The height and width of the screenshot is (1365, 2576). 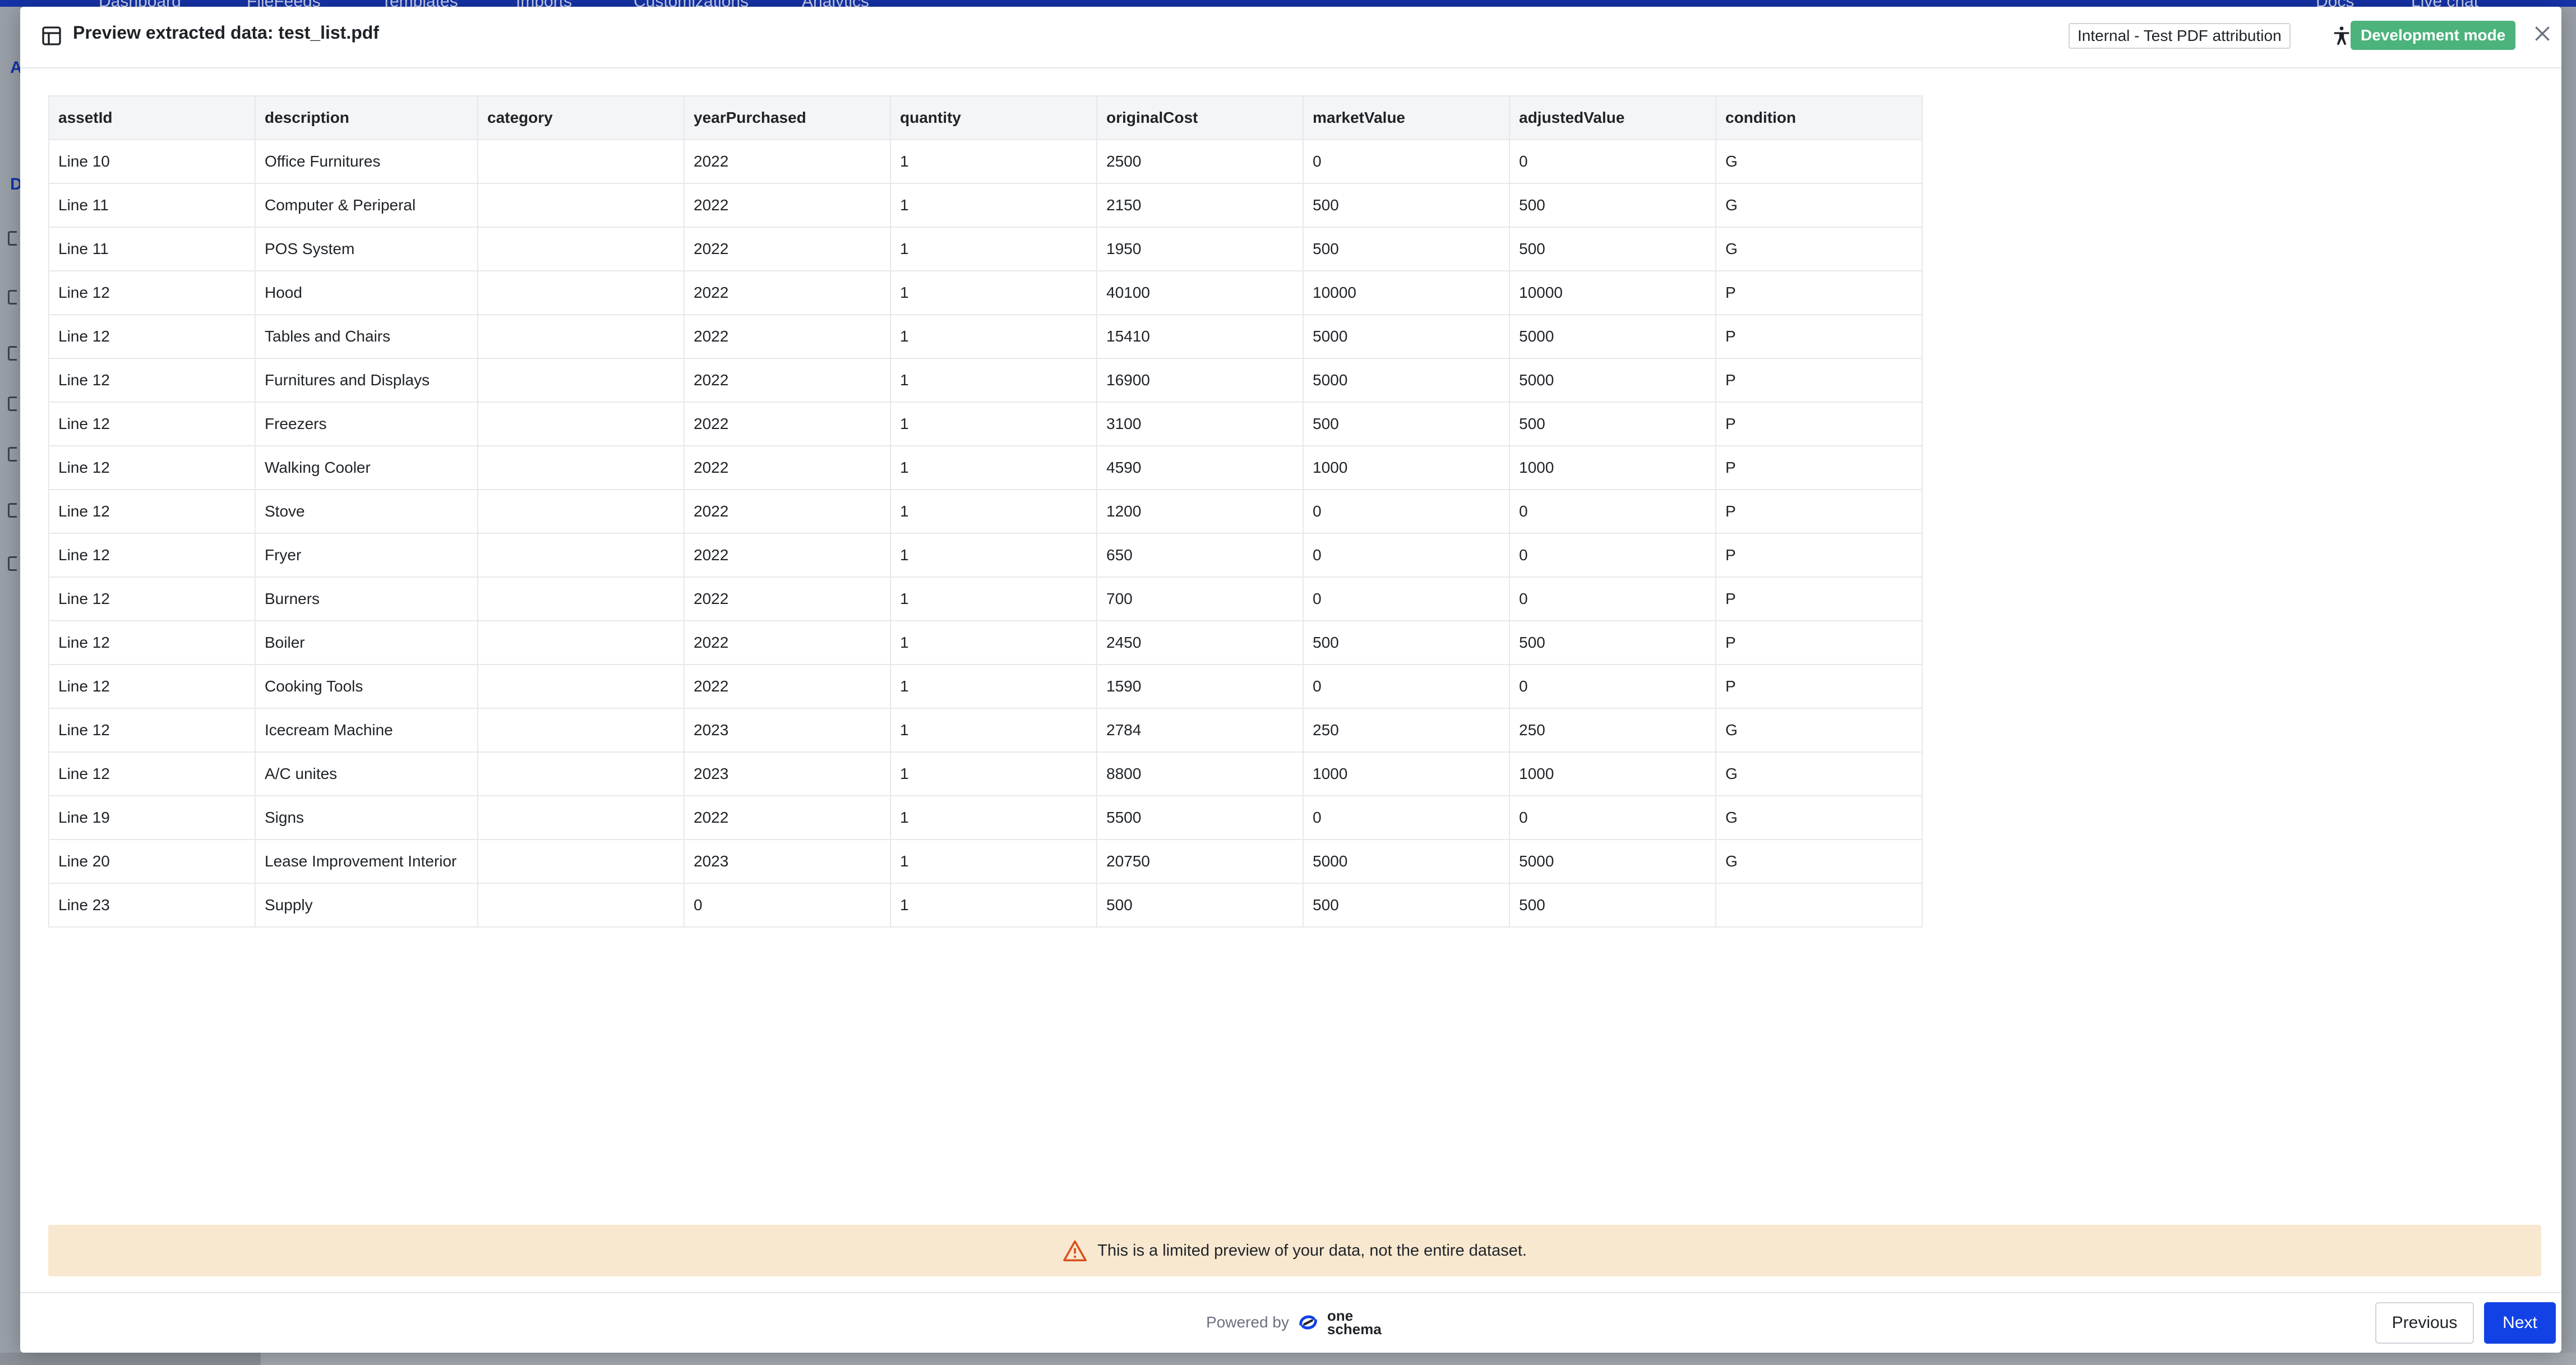 I want to click on column-header-assetId: assetId, so click(x=152, y=118).